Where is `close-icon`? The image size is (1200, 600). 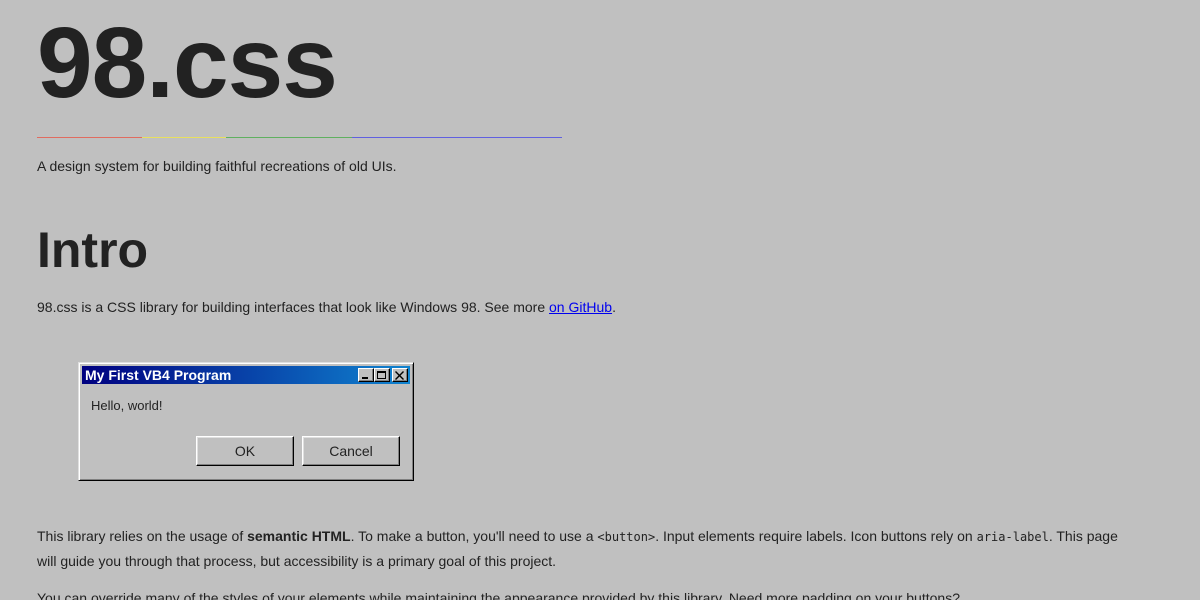 close-icon is located at coordinates (399, 375).